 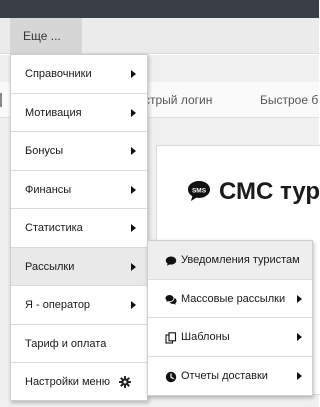 What do you see at coordinates (67, 382) in the screenshot?
I see `menu-item-label: Настройки меню` at bounding box center [67, 382].